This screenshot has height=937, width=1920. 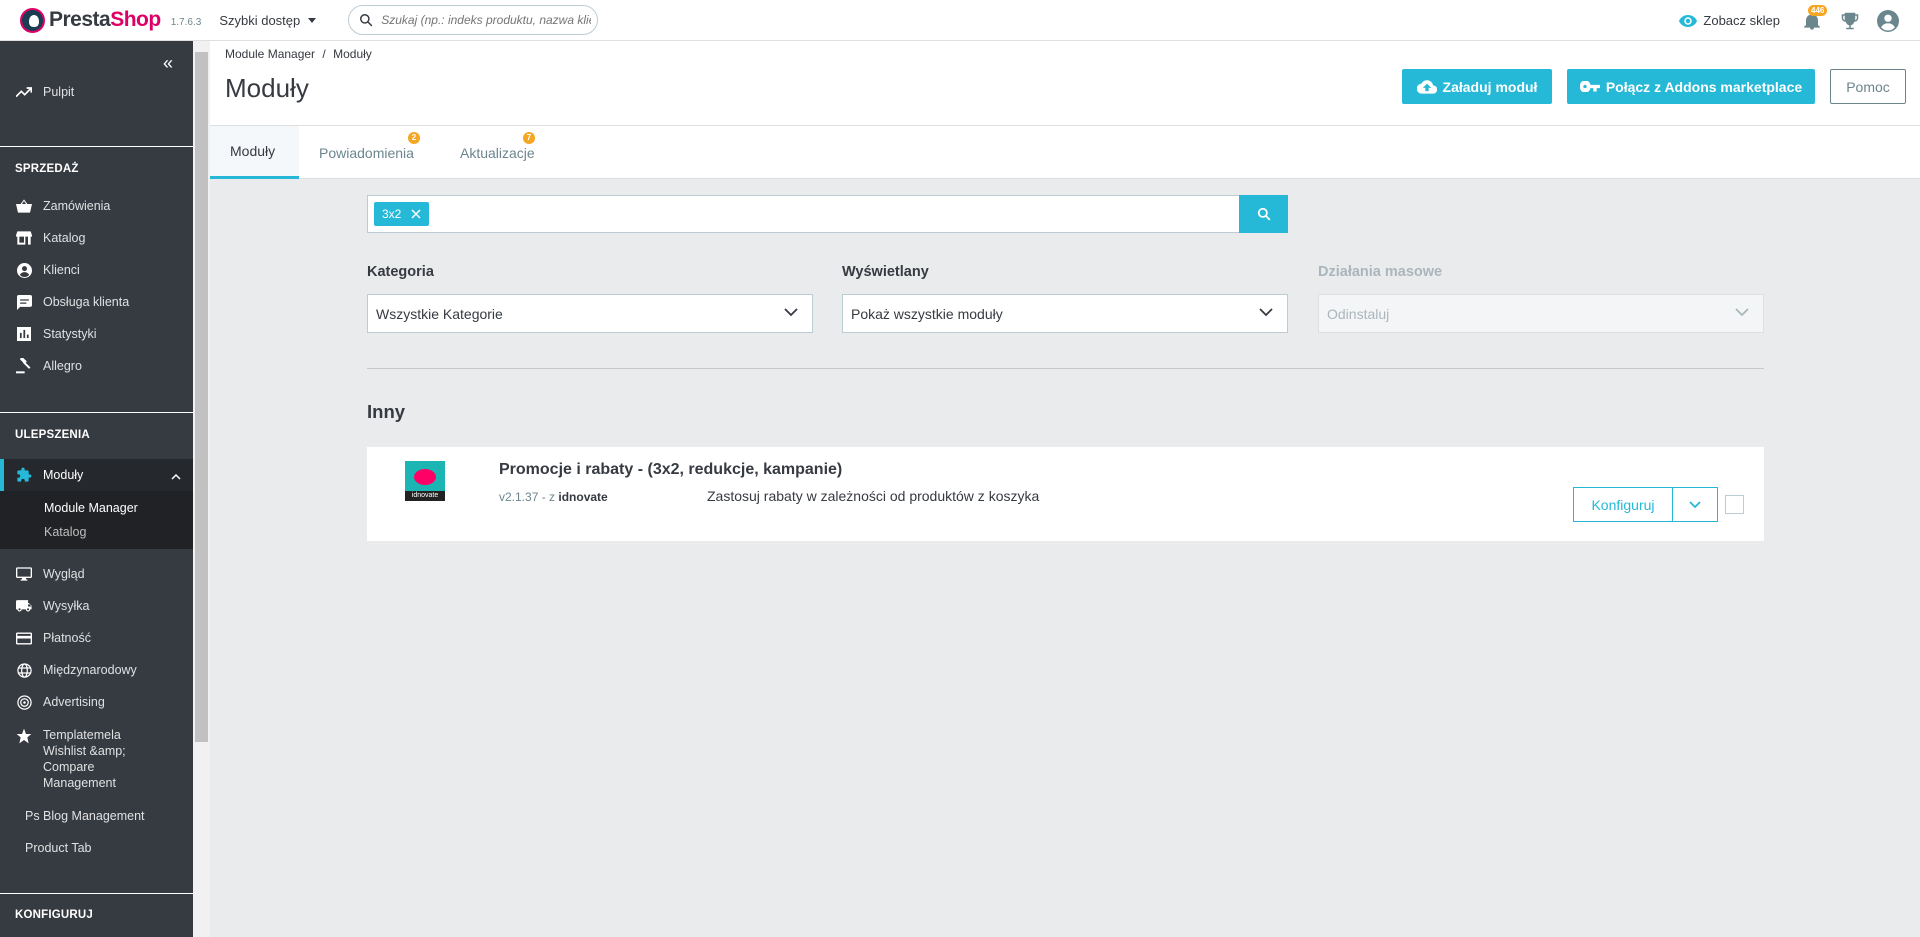 What do you see at coordinates (54, 915) in the screenshot?
I see `sidebar-section-configure: KONFIGURUJ` at bounding box center [54, 915].